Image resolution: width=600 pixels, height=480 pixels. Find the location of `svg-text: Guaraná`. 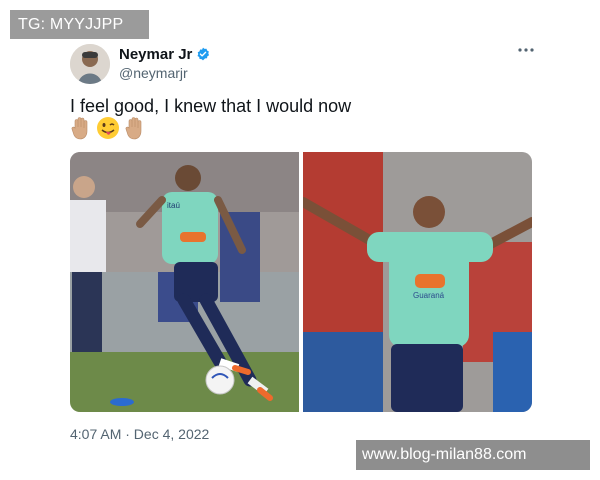

svg-text: Guaraná is located at coordinates (429, 295).